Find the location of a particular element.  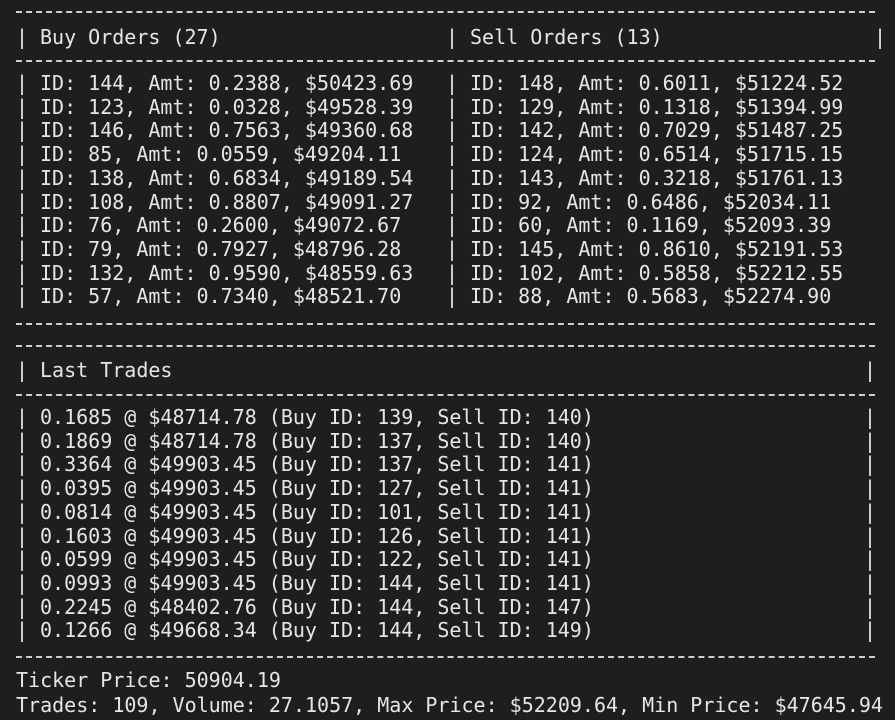

sell-order-row: ID: 143, Amt: 0.3218, $51761.13 is located at coordinates (657, 177).